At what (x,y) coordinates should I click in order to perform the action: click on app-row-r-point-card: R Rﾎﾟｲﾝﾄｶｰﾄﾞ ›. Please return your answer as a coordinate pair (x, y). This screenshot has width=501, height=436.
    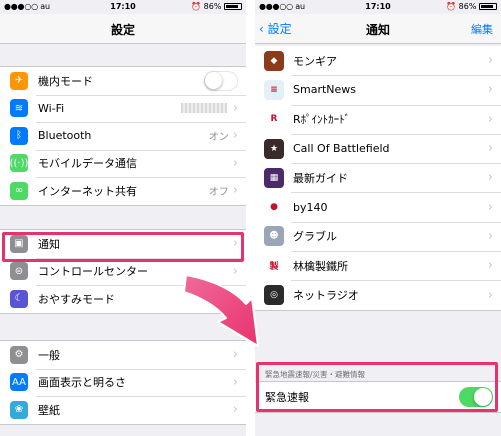
    Looking at the image, I should click on (378, 119).